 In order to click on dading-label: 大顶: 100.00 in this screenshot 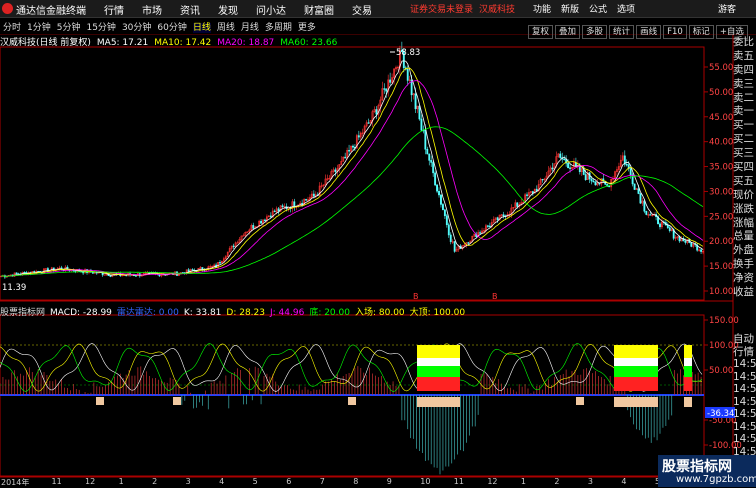, I will do `click(437, 313)`.